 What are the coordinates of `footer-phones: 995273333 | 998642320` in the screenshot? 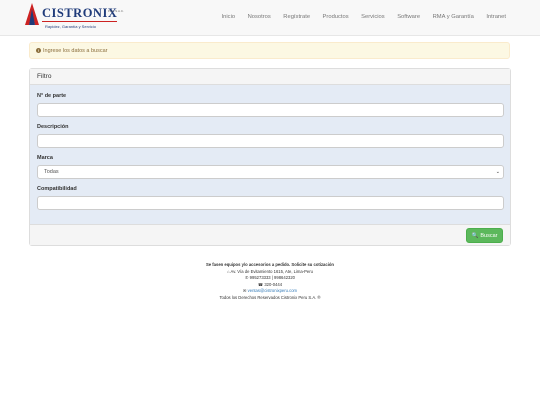 It's located at (272, 278).